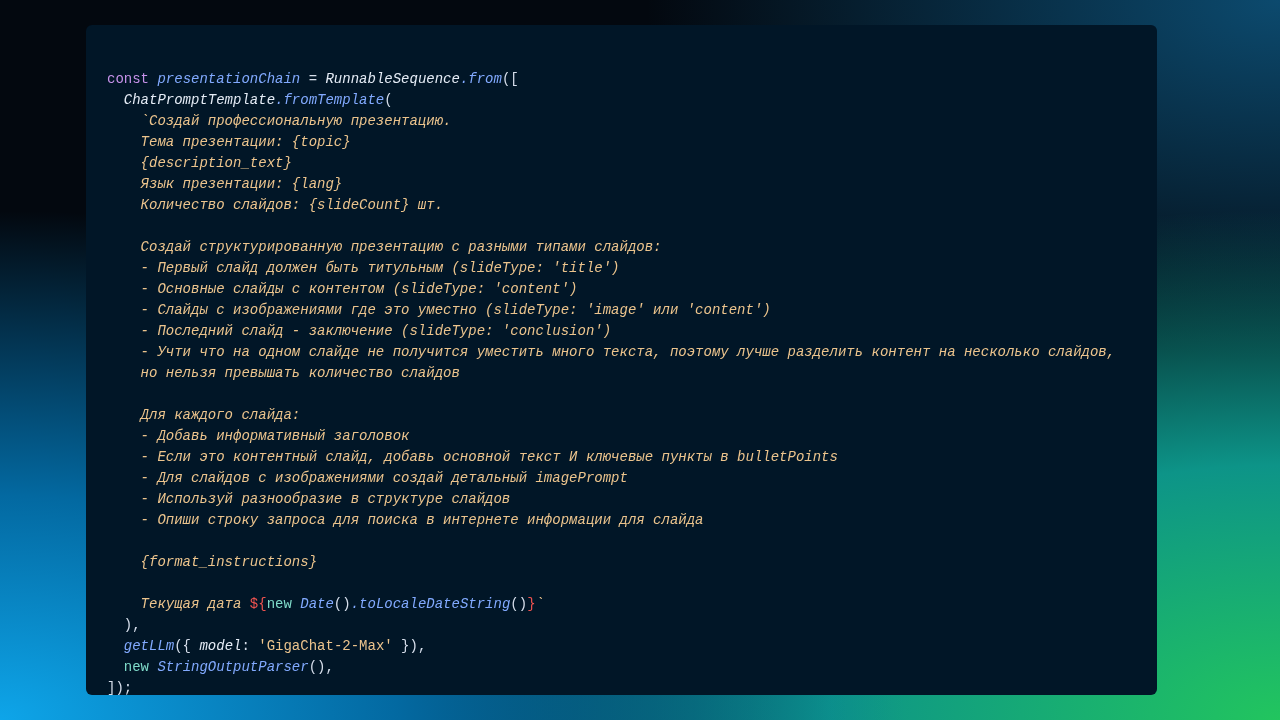 Image resolution: width=1280 pixels, height=720 pixels. Describe the element at coordinates (455, 310) in the screenshot. I see `code-line: - Слайды с изображениями где это уместно (slideType: 'image' или 'content')` at that location.